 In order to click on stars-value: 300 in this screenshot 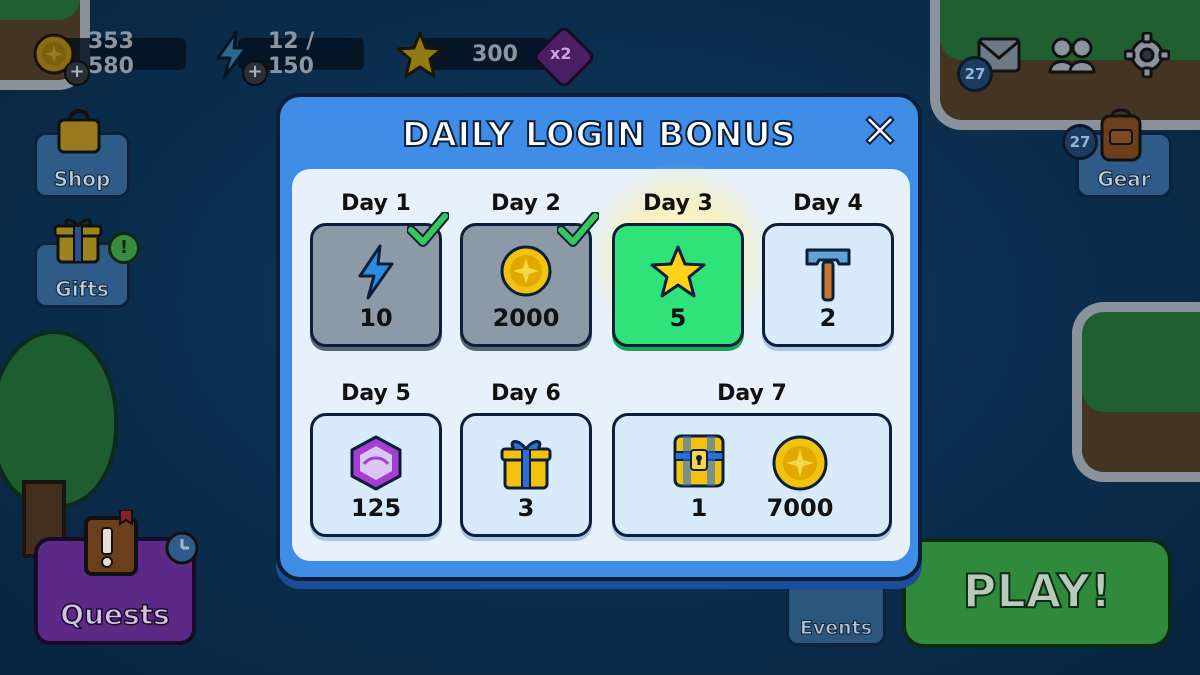, I will do `click(495, 54)`.